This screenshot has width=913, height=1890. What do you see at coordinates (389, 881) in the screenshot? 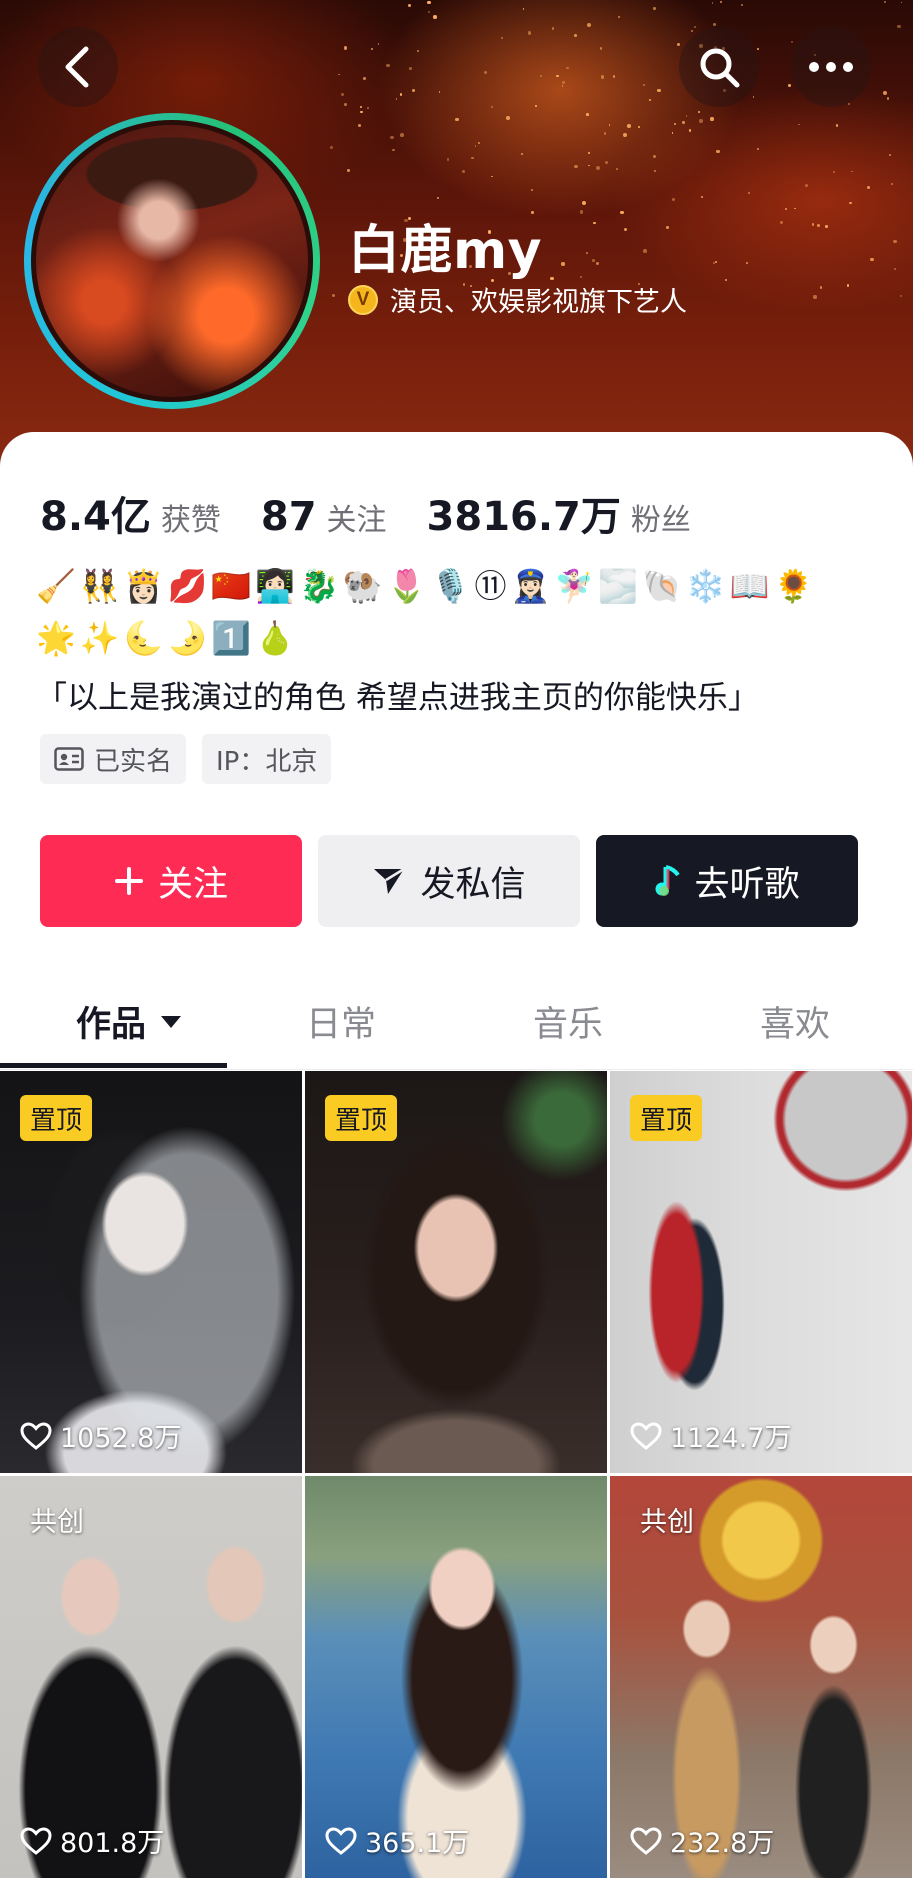
I see `send-icon` at bounding box center [389, 881].